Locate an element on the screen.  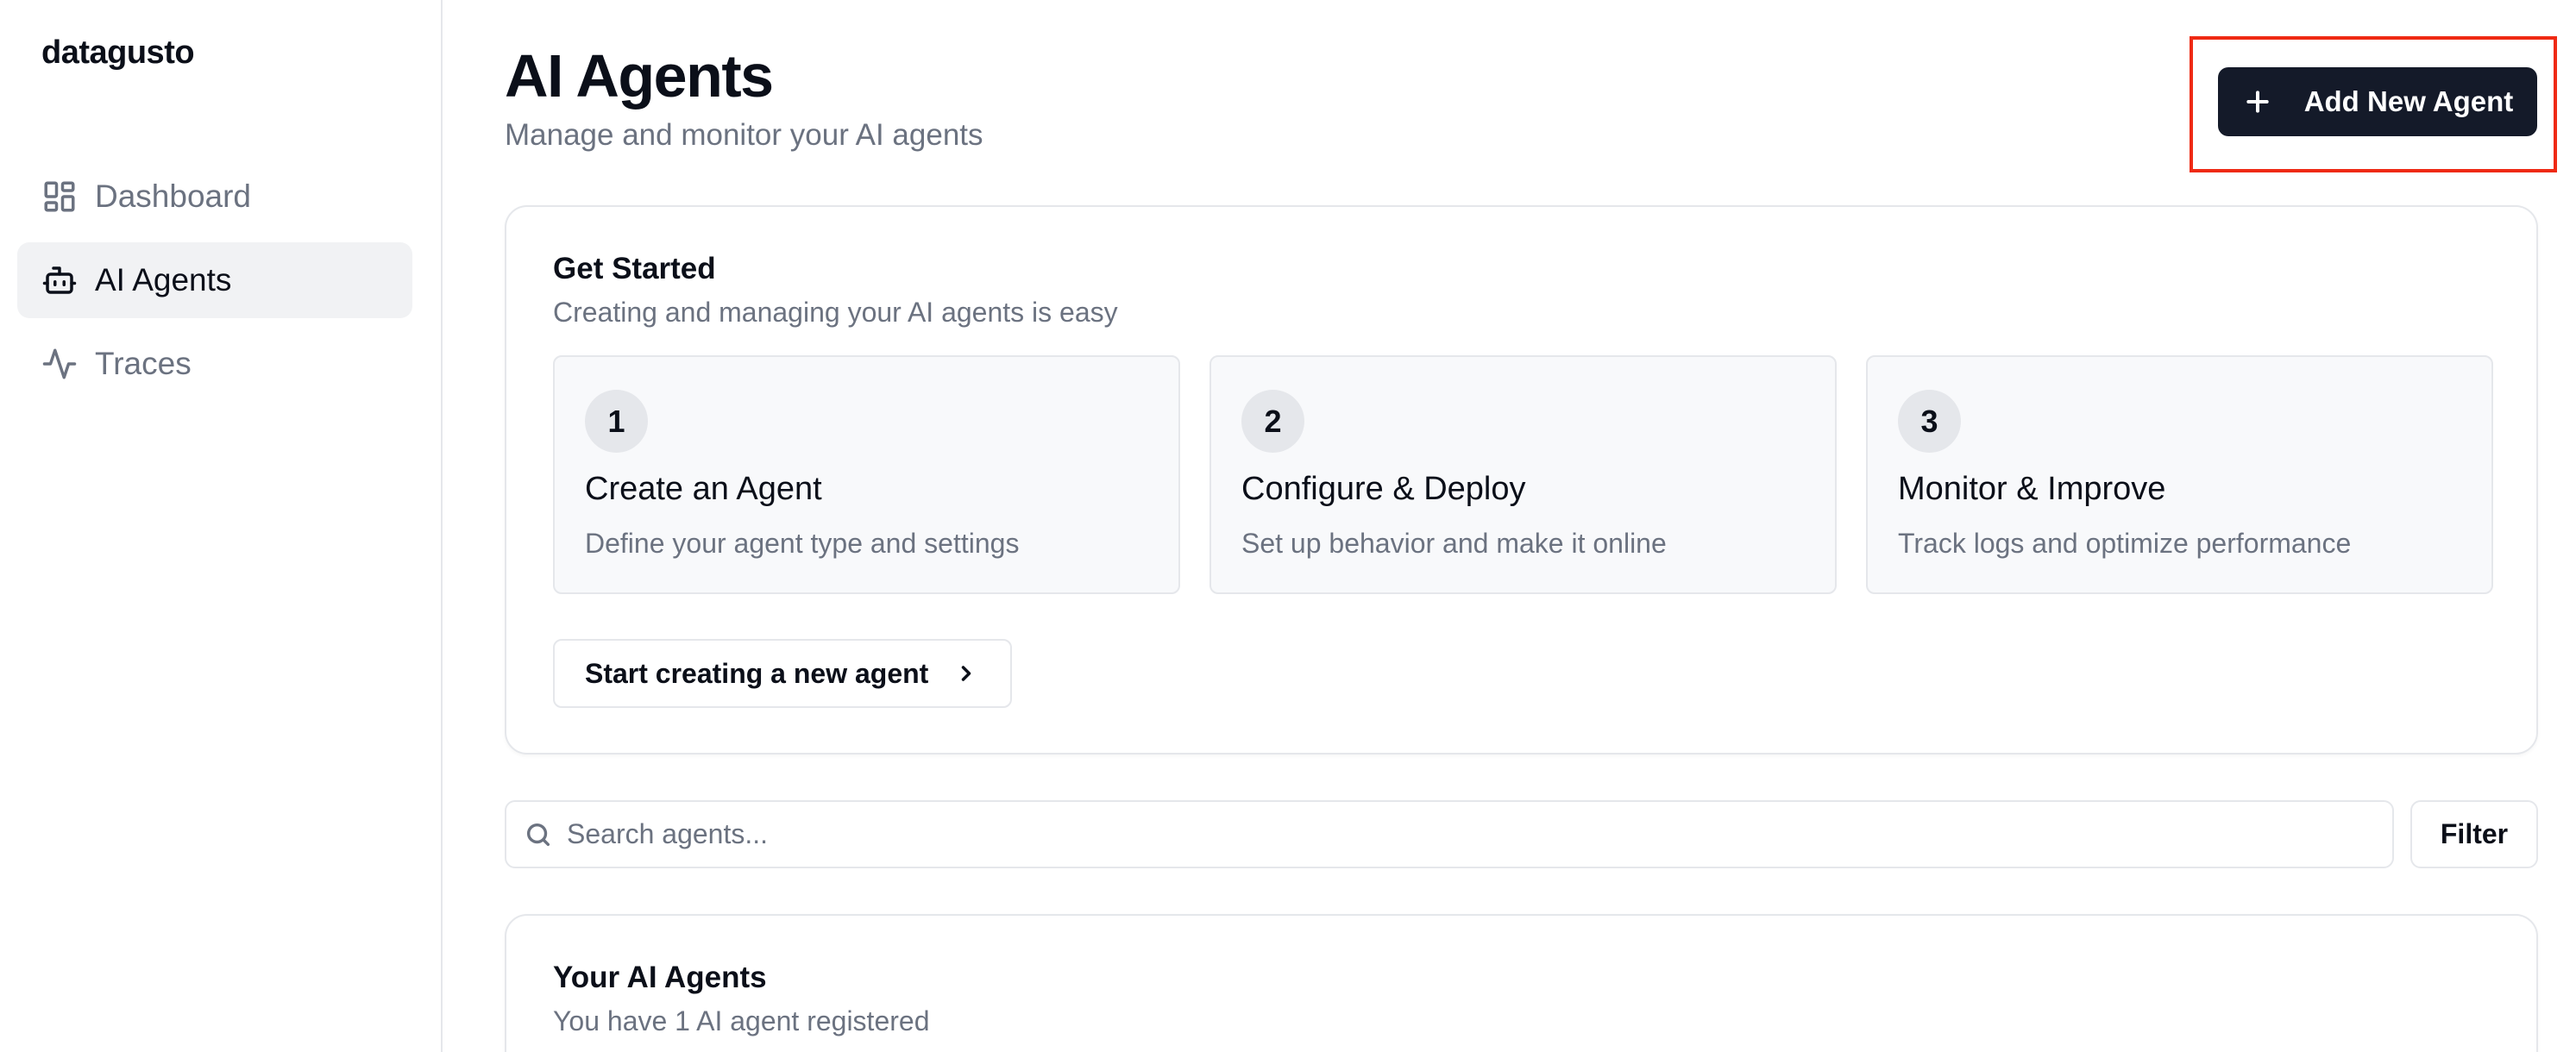
step-title: Monitor & Improve is located at coordinates (2032, 489).